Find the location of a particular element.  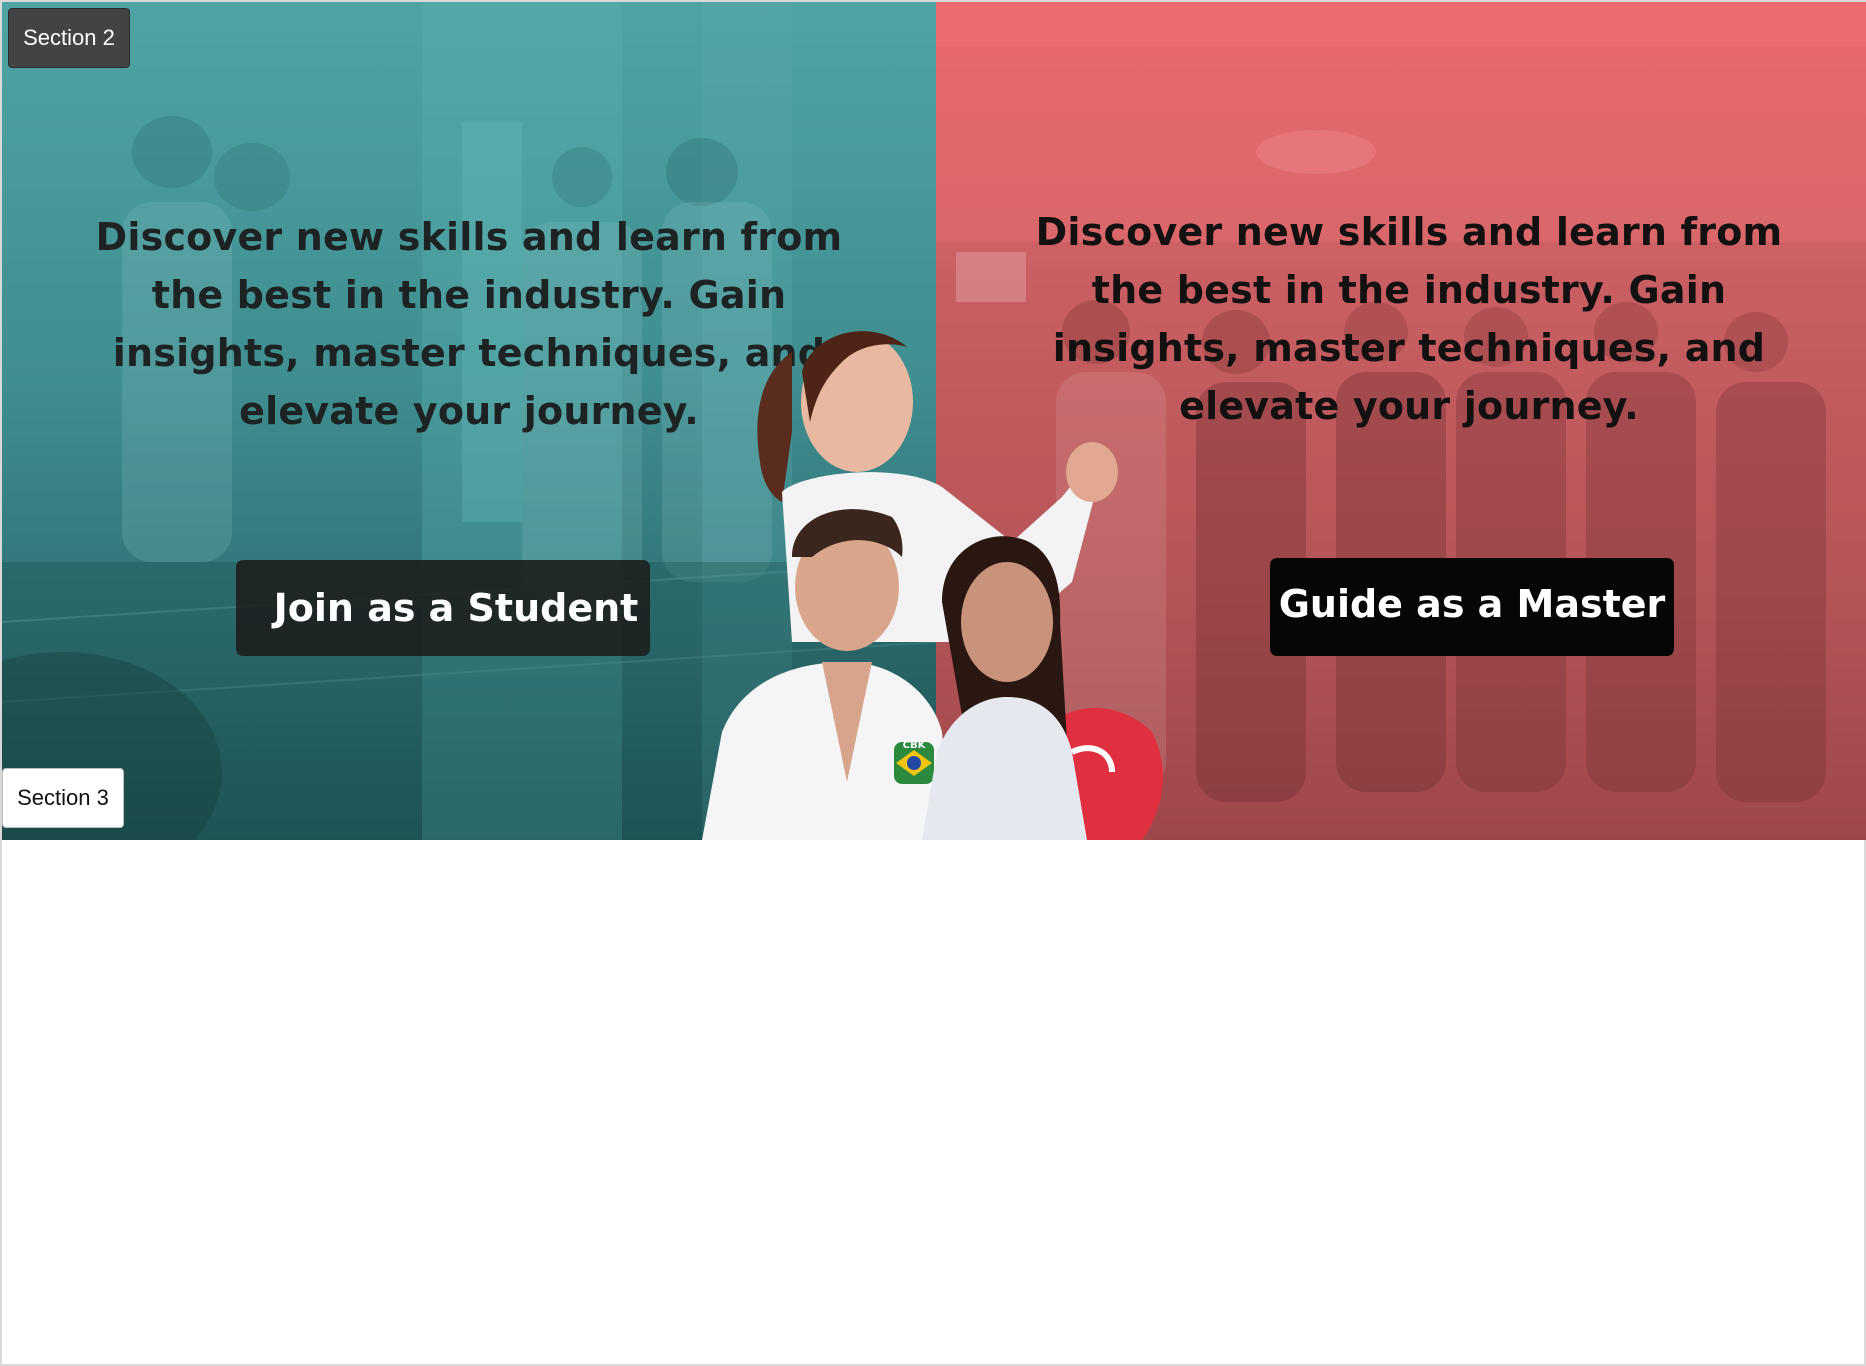

section-2-tag: Section 2 is located at coordinates (69, 38).